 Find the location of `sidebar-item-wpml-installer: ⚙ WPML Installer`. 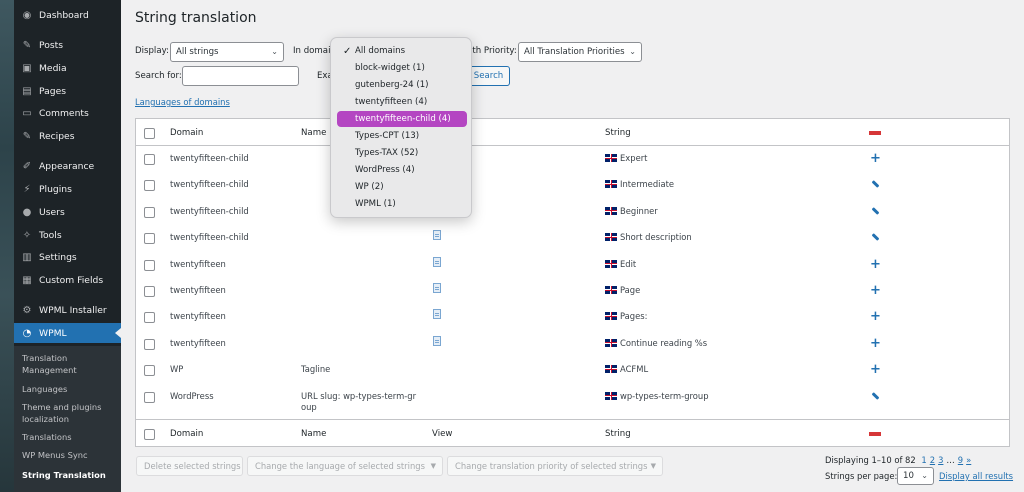

sidebar-item-wpml-installer: ⚙ WPML Installer is located at coordinates (67, 310).